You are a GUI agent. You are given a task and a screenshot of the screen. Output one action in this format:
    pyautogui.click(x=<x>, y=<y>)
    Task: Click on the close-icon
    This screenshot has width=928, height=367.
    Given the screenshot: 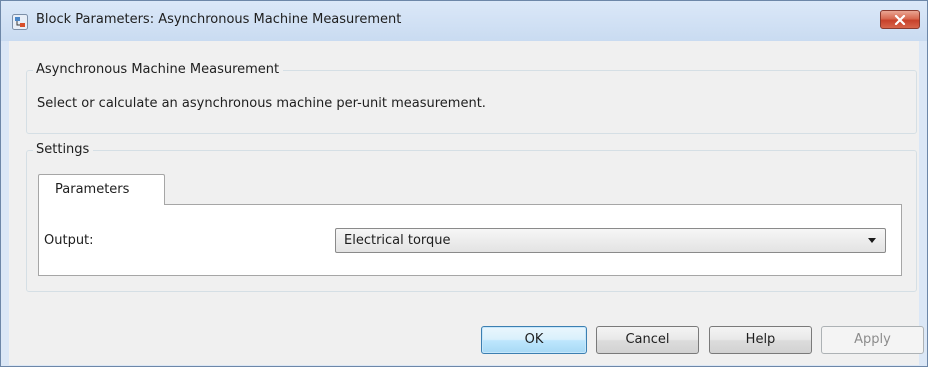 What is the action you would take?
    pyautogui.click(x=900, y=19)
    